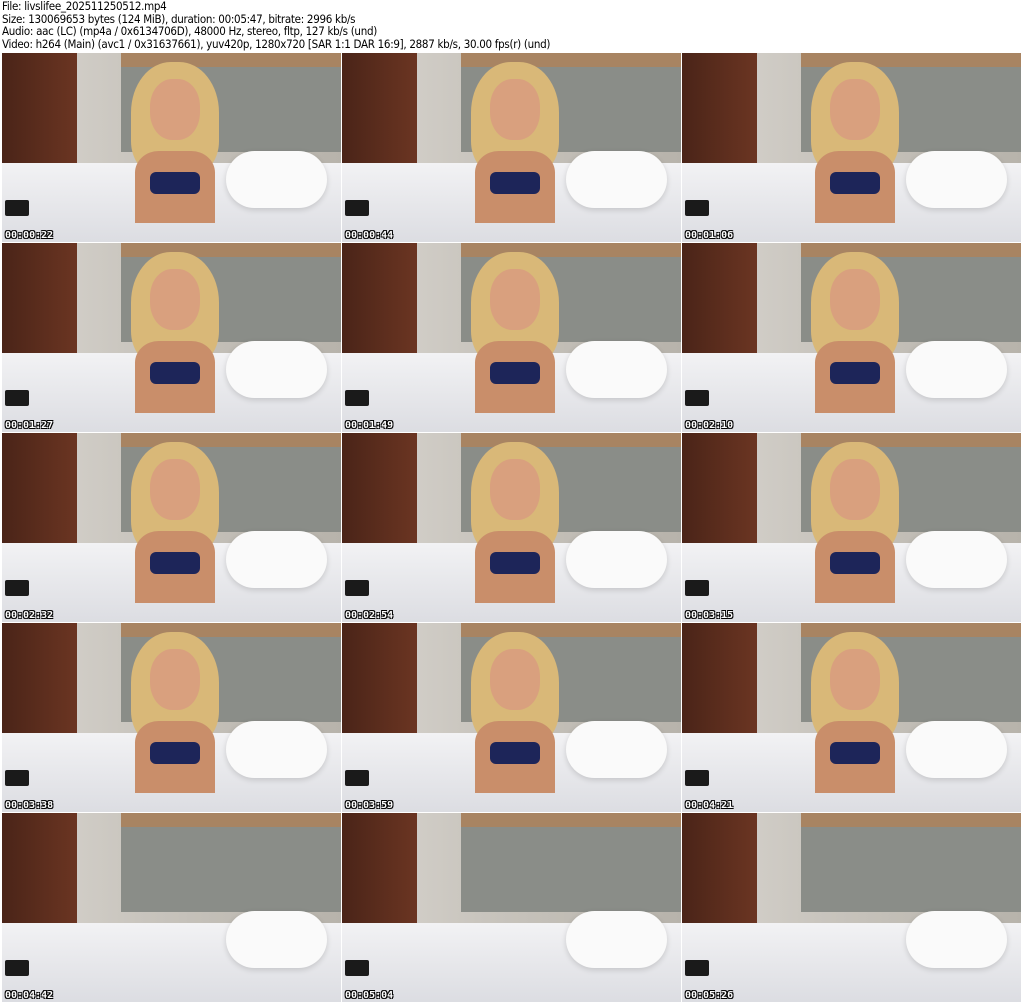  I want to click on timestamp: 00:03:15, so click(709, 615).